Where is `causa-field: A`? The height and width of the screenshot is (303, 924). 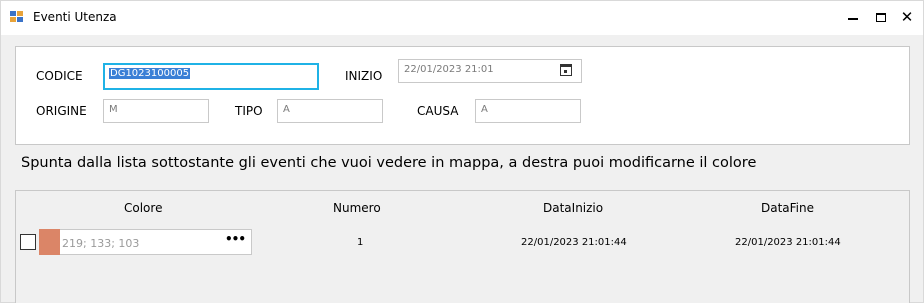
causa-field: A is located at coordinates (528, 111).